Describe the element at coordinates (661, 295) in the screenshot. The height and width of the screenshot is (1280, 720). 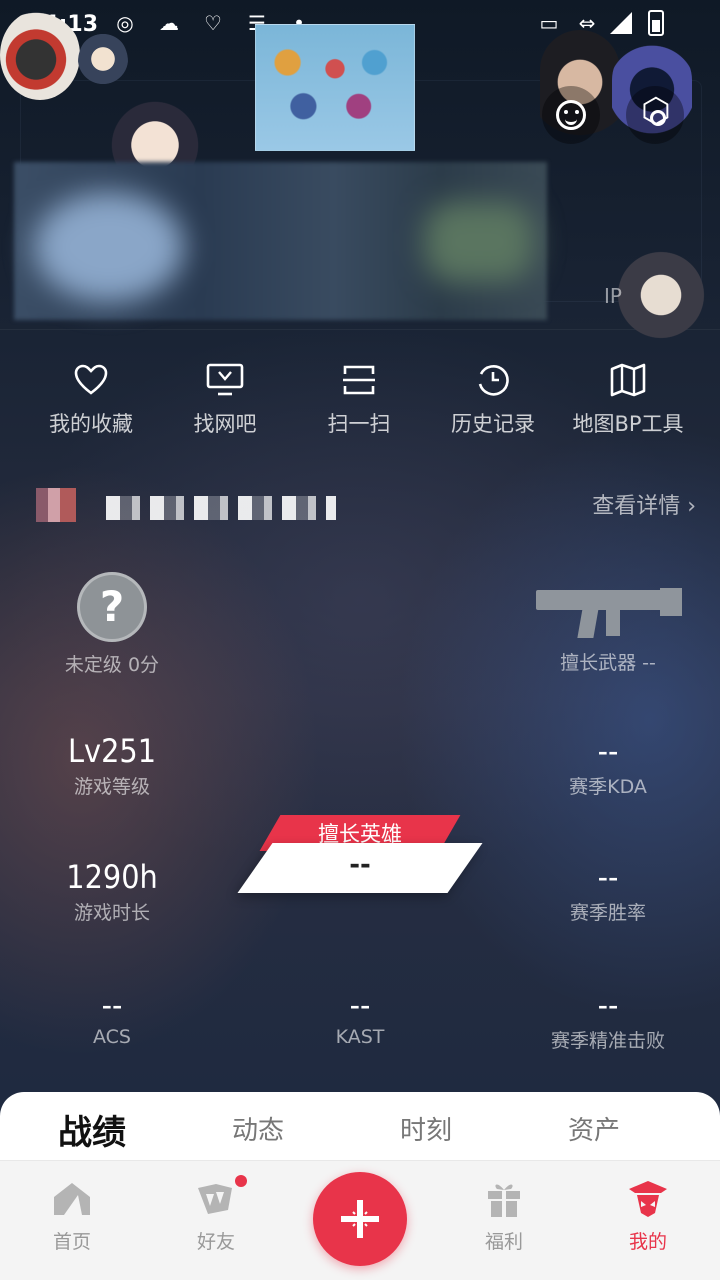
I see `sticker-agent-bottom` at that location.